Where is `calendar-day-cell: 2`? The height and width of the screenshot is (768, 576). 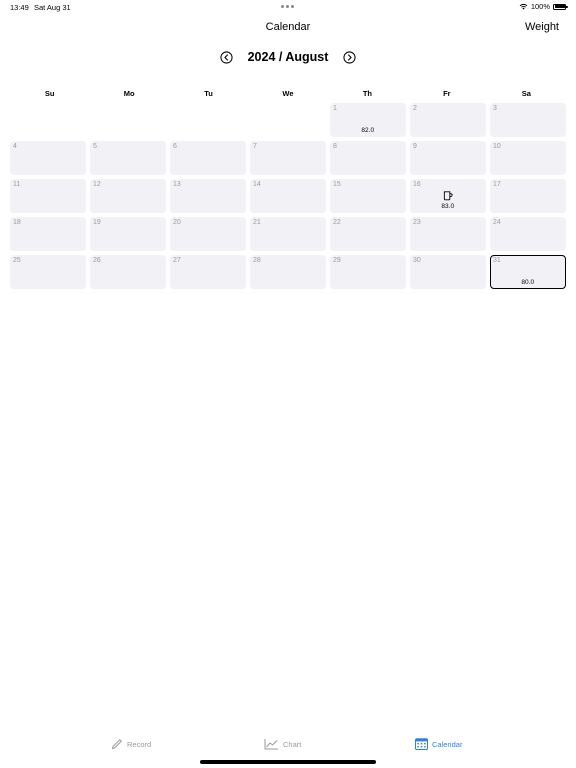
calendar-day-cell: 2 is located at coordinates (448, 120).